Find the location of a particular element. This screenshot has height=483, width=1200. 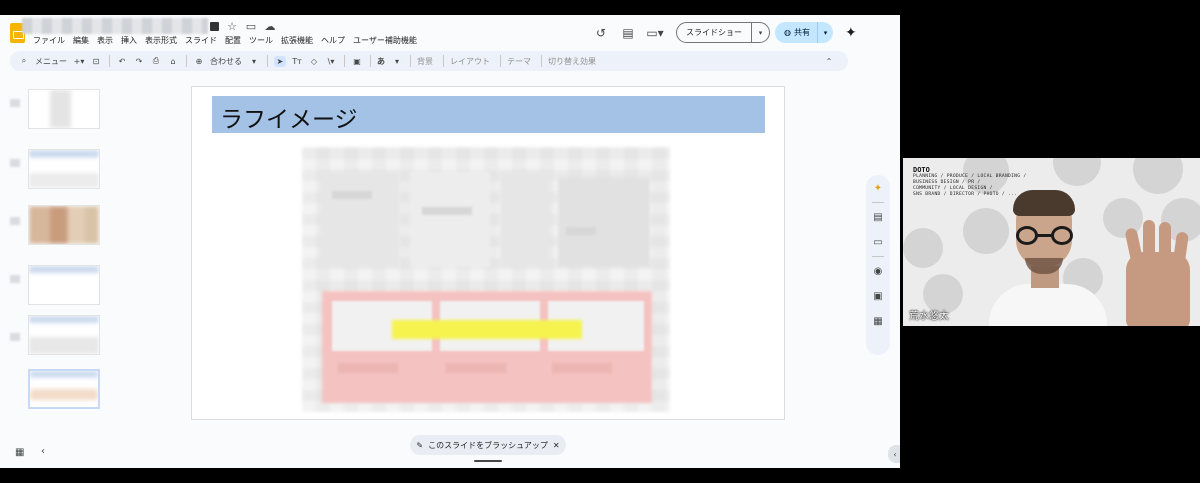

slide-filmstrip is located at coordinates (56, 247).